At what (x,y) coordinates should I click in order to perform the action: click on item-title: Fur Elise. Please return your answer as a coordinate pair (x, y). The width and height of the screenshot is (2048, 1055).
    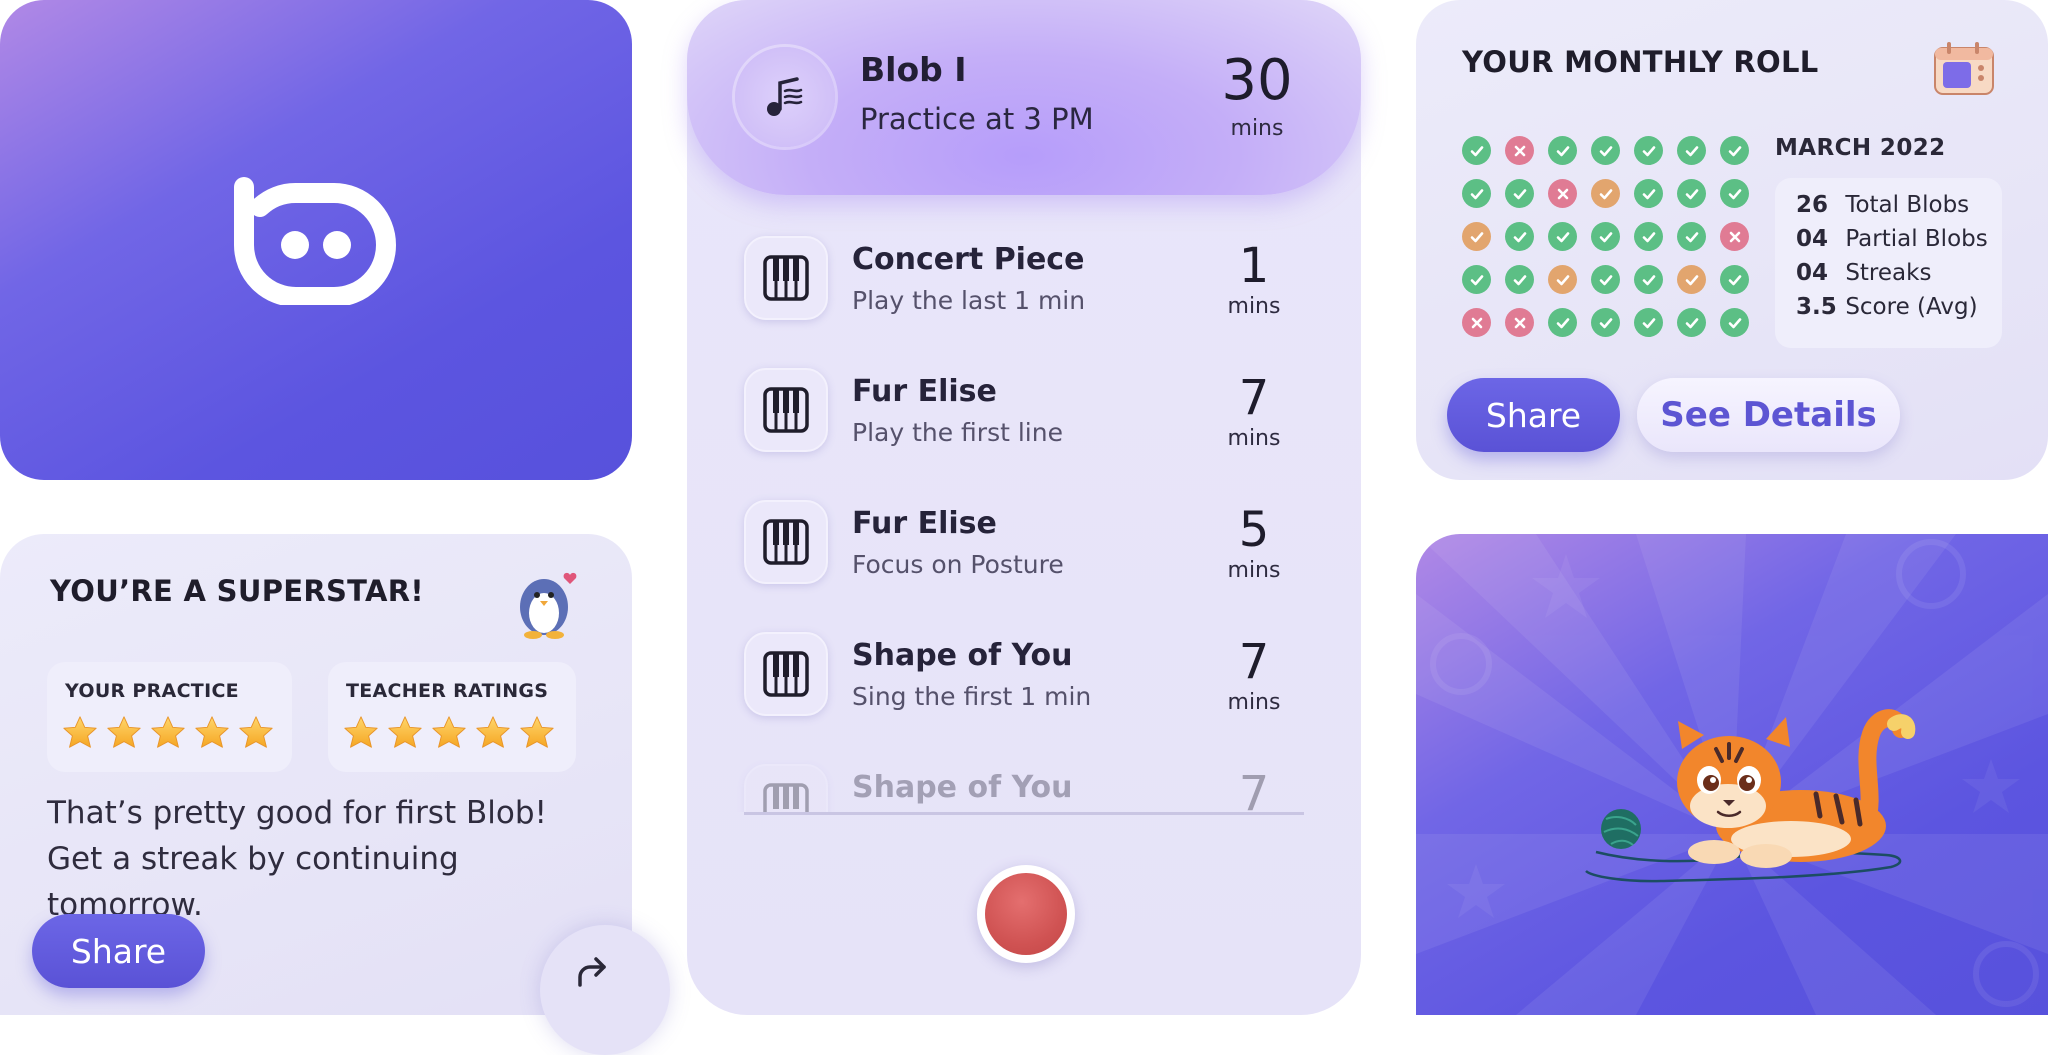
    Looking at the image, I should click on (924, 391).